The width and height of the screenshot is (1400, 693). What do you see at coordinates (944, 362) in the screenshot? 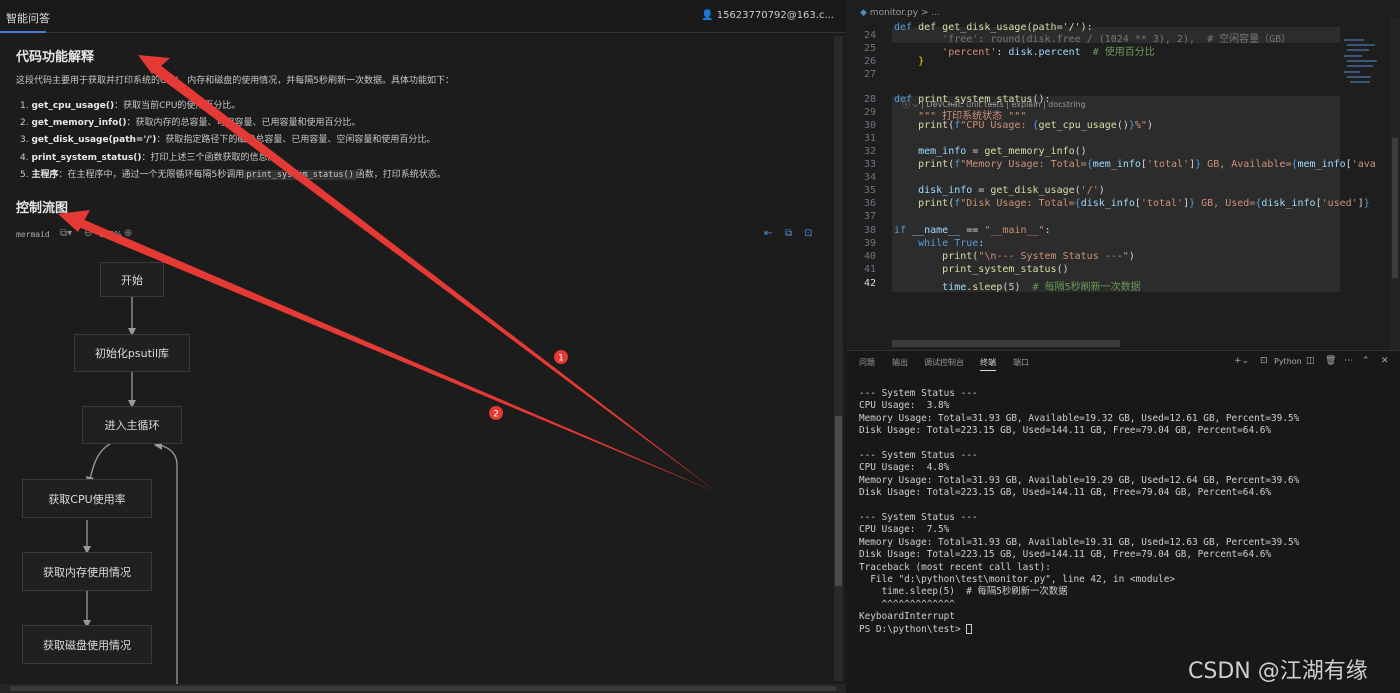
I see `tab-debug-console: 调试控制台` at bounding box center [944, 362].